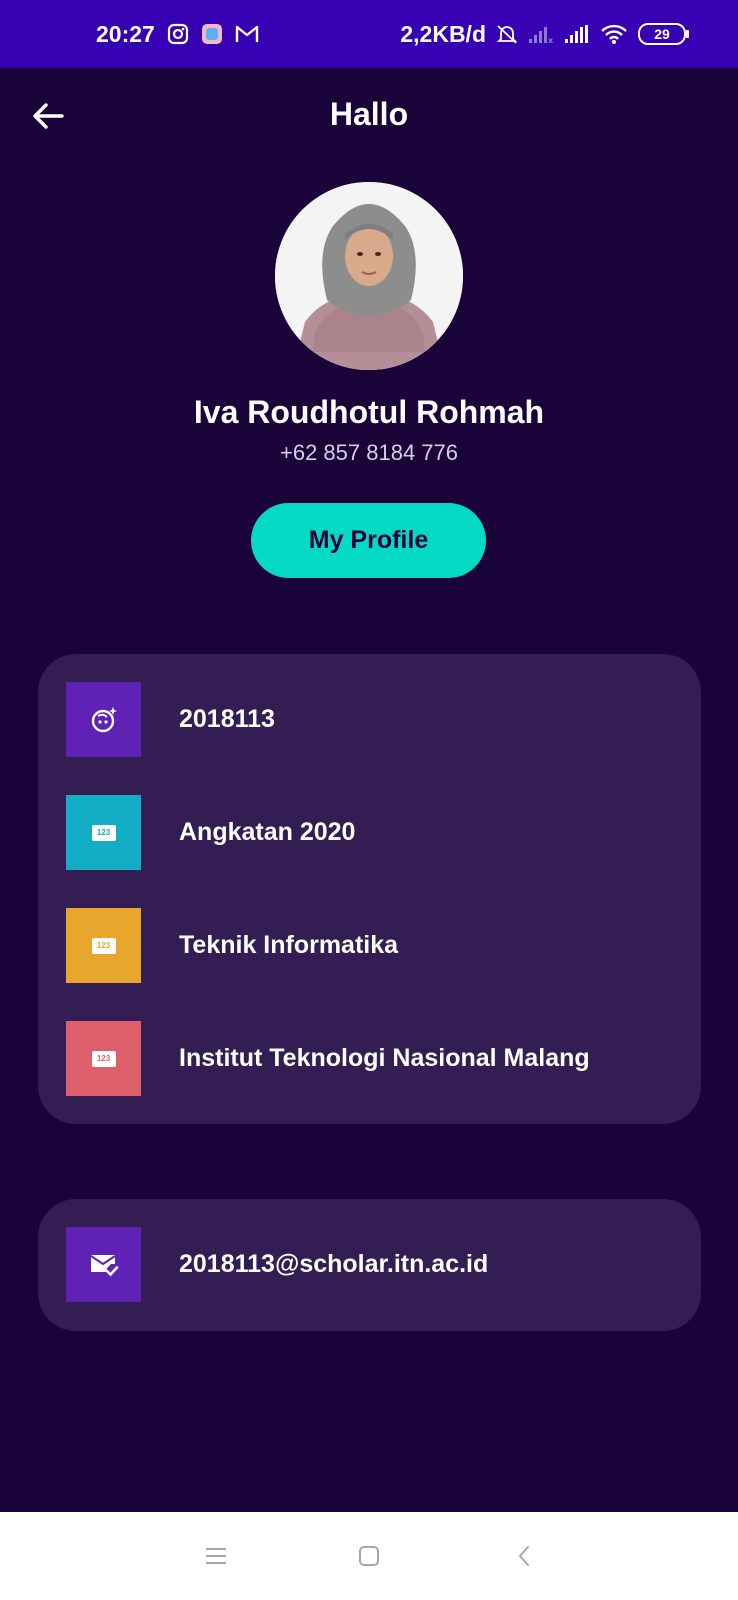 This screenshot has height=1600, width=738. I want to click on wifi-icon, so click(614, 34).